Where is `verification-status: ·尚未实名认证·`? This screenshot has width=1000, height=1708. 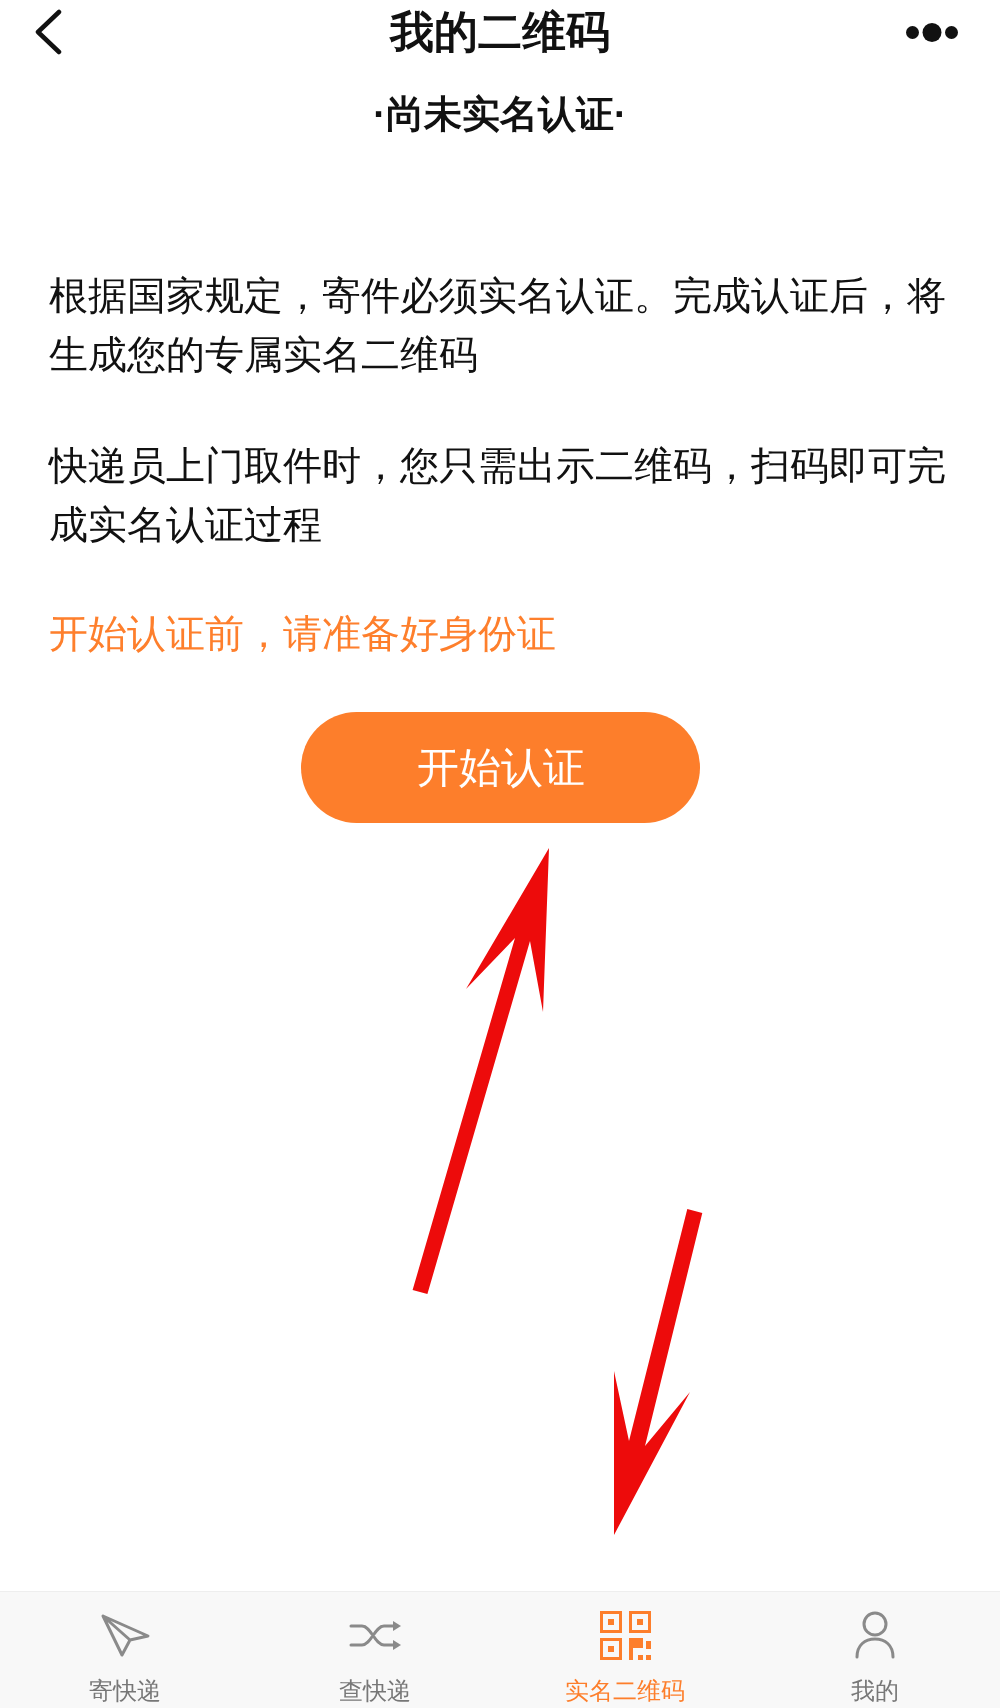 verification-status: ·尚未实名认证· is located at coordinates (500, 114).